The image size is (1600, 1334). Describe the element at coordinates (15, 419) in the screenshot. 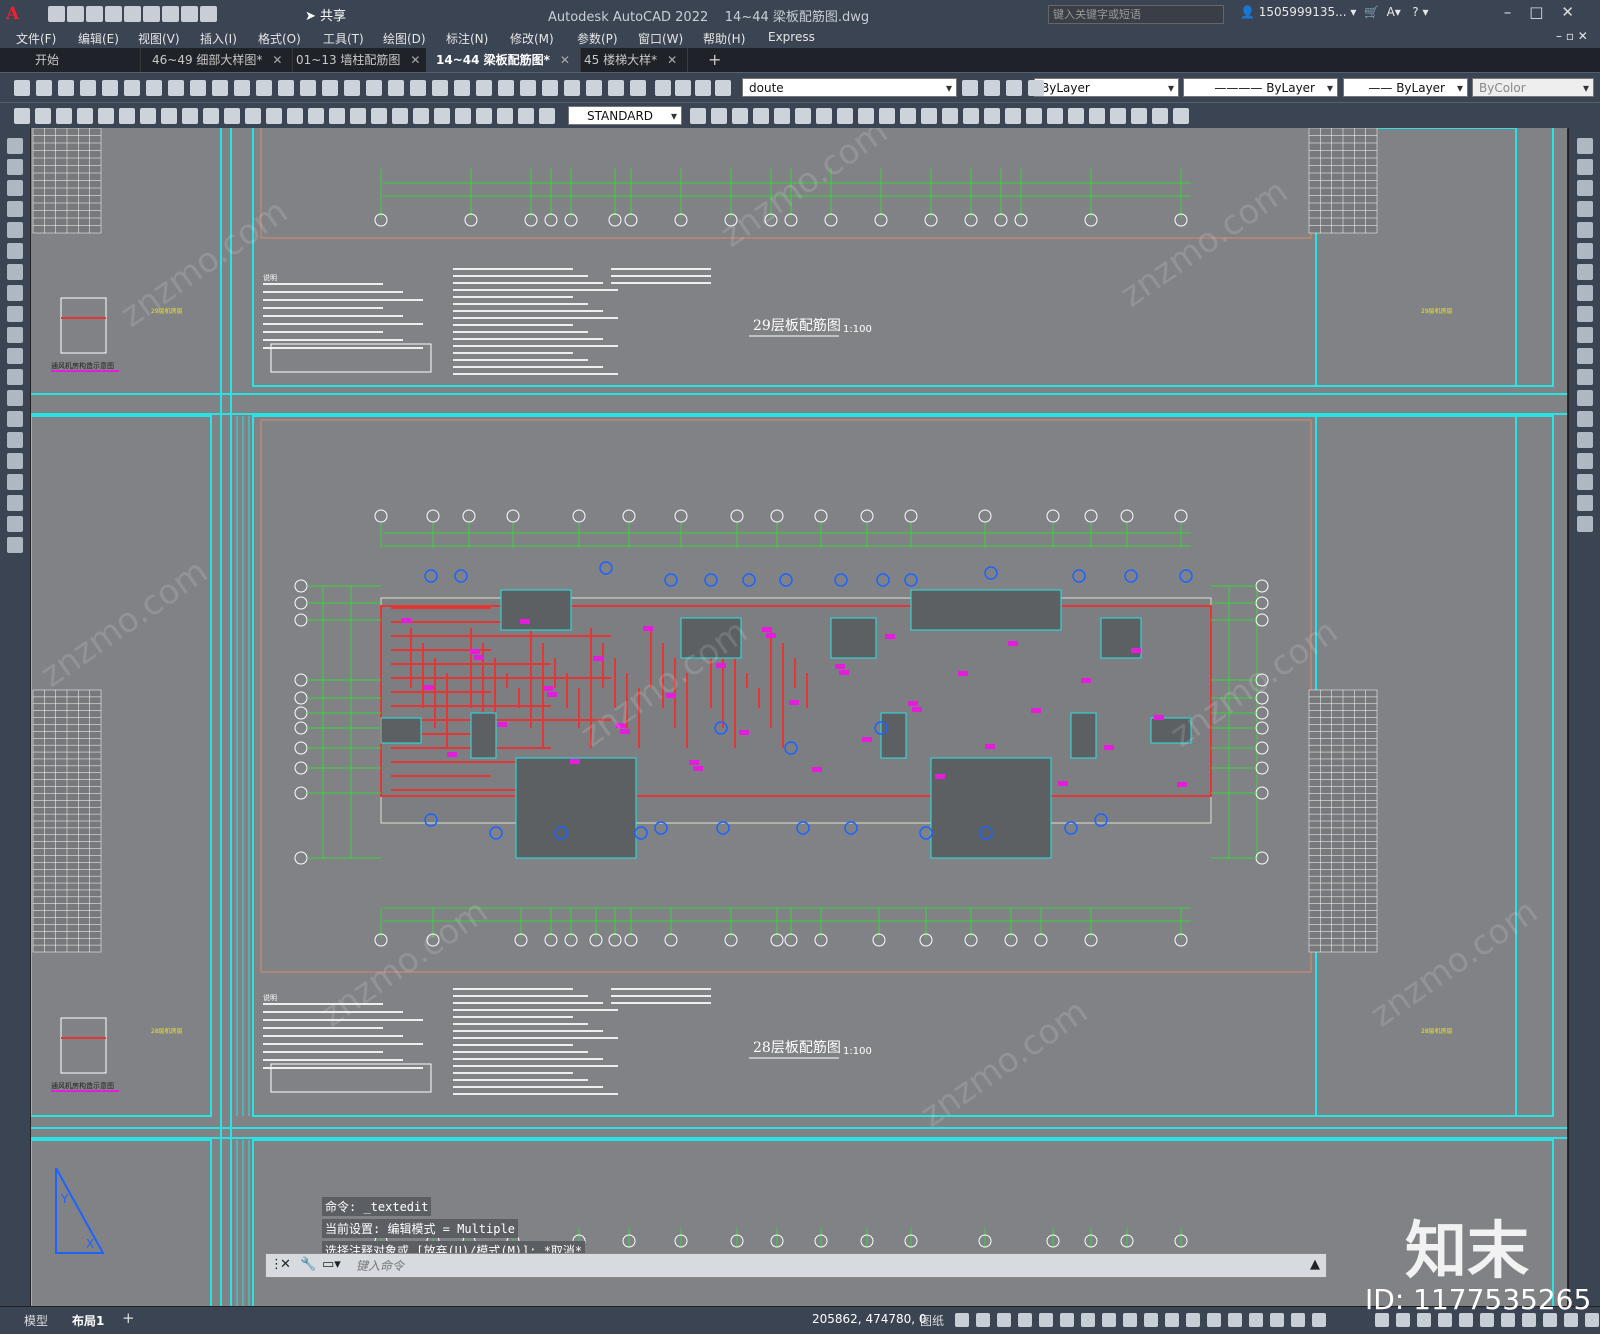

I see `draw-tool-13-icon` at that location.